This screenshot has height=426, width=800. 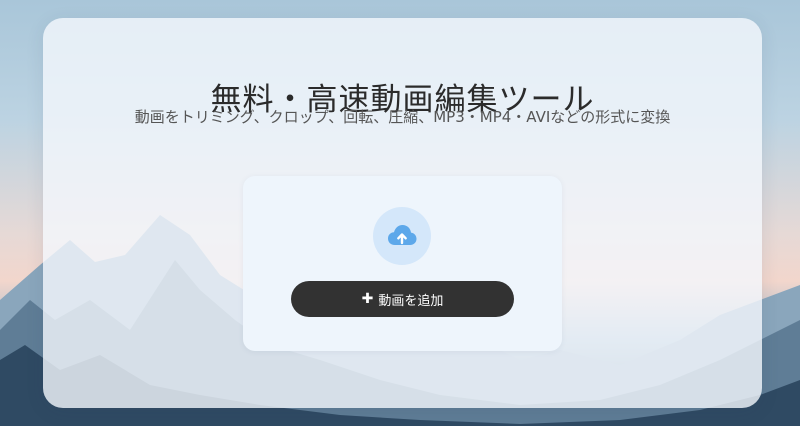 I want to click on add-video-button: ✚ 動画を追加, so click(x=402, y=299).